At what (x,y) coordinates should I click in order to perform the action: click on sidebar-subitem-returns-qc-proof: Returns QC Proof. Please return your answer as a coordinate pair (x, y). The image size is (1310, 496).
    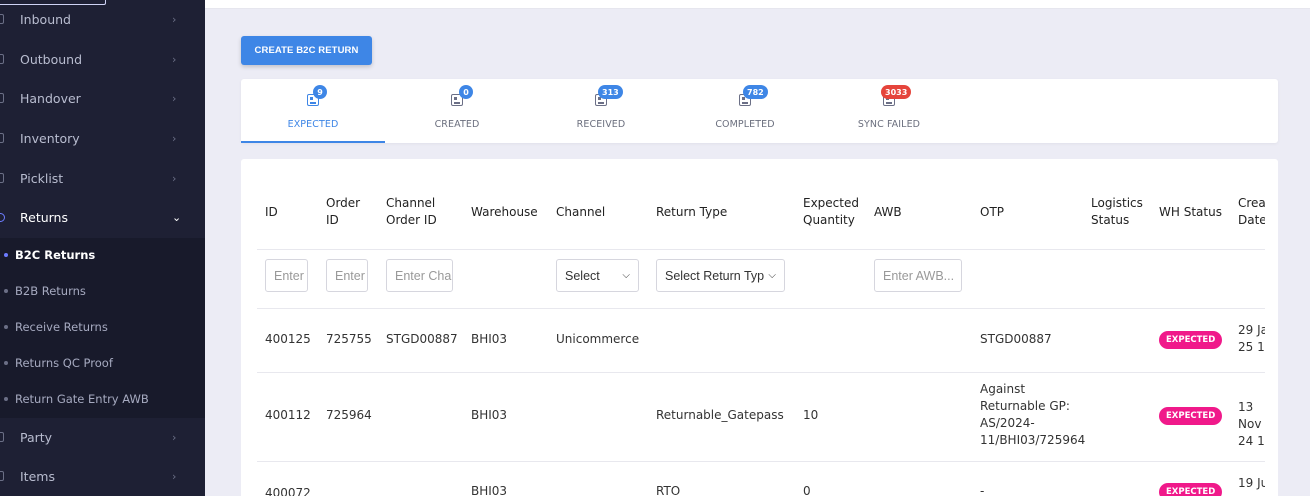
    Looking at the image, I should click on (102, 363).